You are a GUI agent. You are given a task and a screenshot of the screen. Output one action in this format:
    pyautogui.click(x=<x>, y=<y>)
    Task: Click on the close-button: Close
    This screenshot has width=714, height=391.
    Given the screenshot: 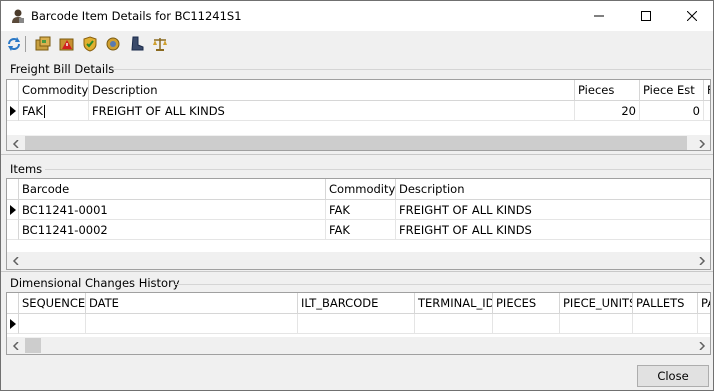 What is the action you would take?
    pyautogui.click(x=673, y=376)
    